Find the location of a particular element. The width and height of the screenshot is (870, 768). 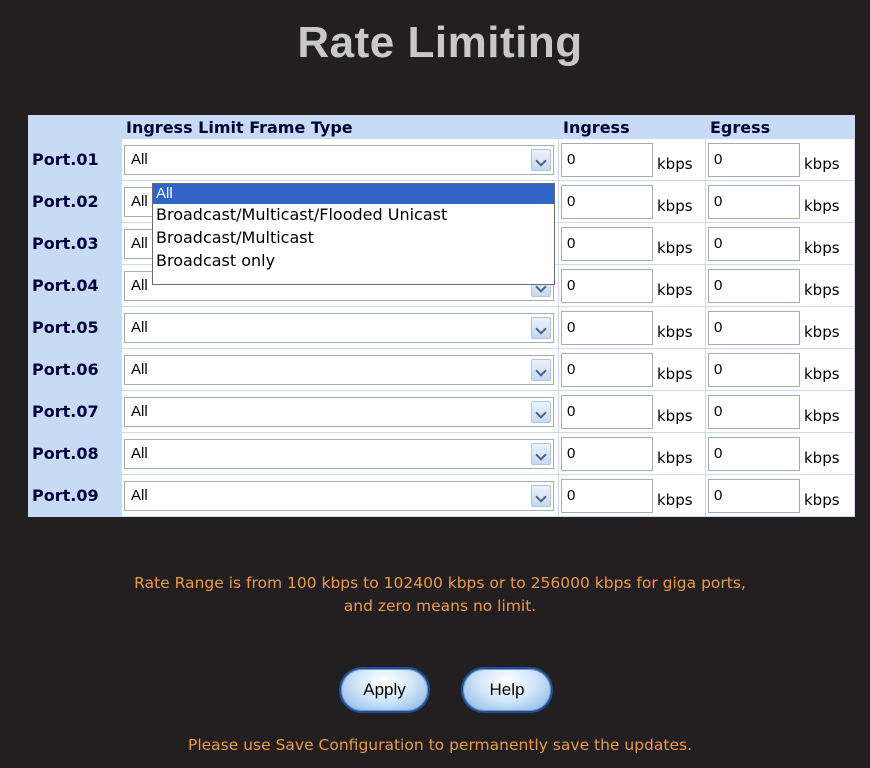

table-header-row: Ingress Limit Frame Type Ingress Egress is located at coordinates (441, 127).